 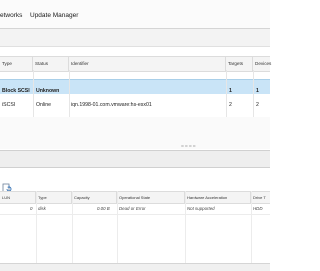 I want to click on adapter-list-header: Type Status Identifier Targets Devices, so click(x=136, y=64).